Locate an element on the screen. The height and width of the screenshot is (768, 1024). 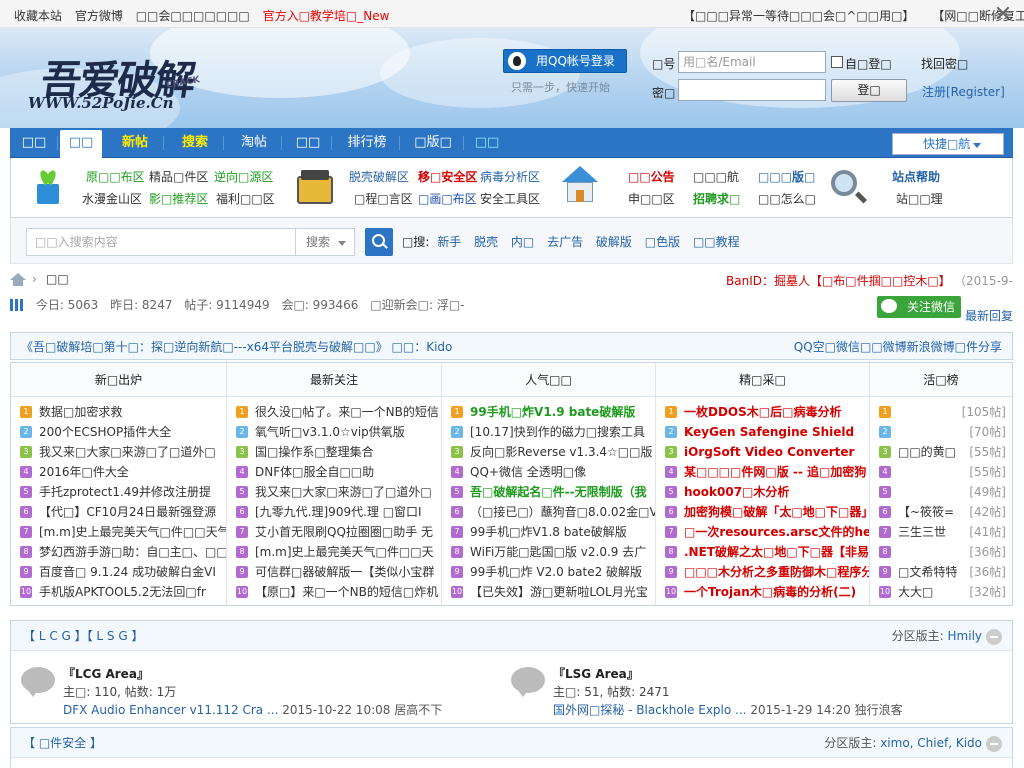
forum-name: 『LCG Area』 is located at coordinates (106, 673).